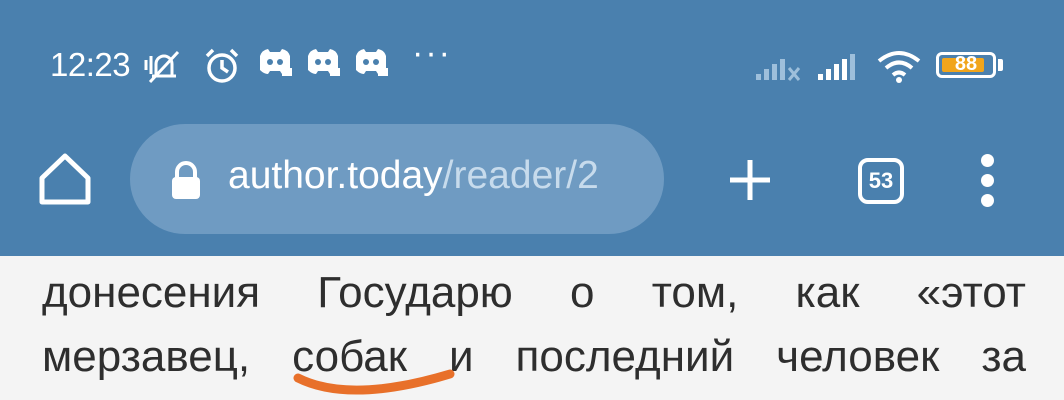 This screenshot has height=400, width=1064. I want to click on new-tab-button, so click(750, 180).